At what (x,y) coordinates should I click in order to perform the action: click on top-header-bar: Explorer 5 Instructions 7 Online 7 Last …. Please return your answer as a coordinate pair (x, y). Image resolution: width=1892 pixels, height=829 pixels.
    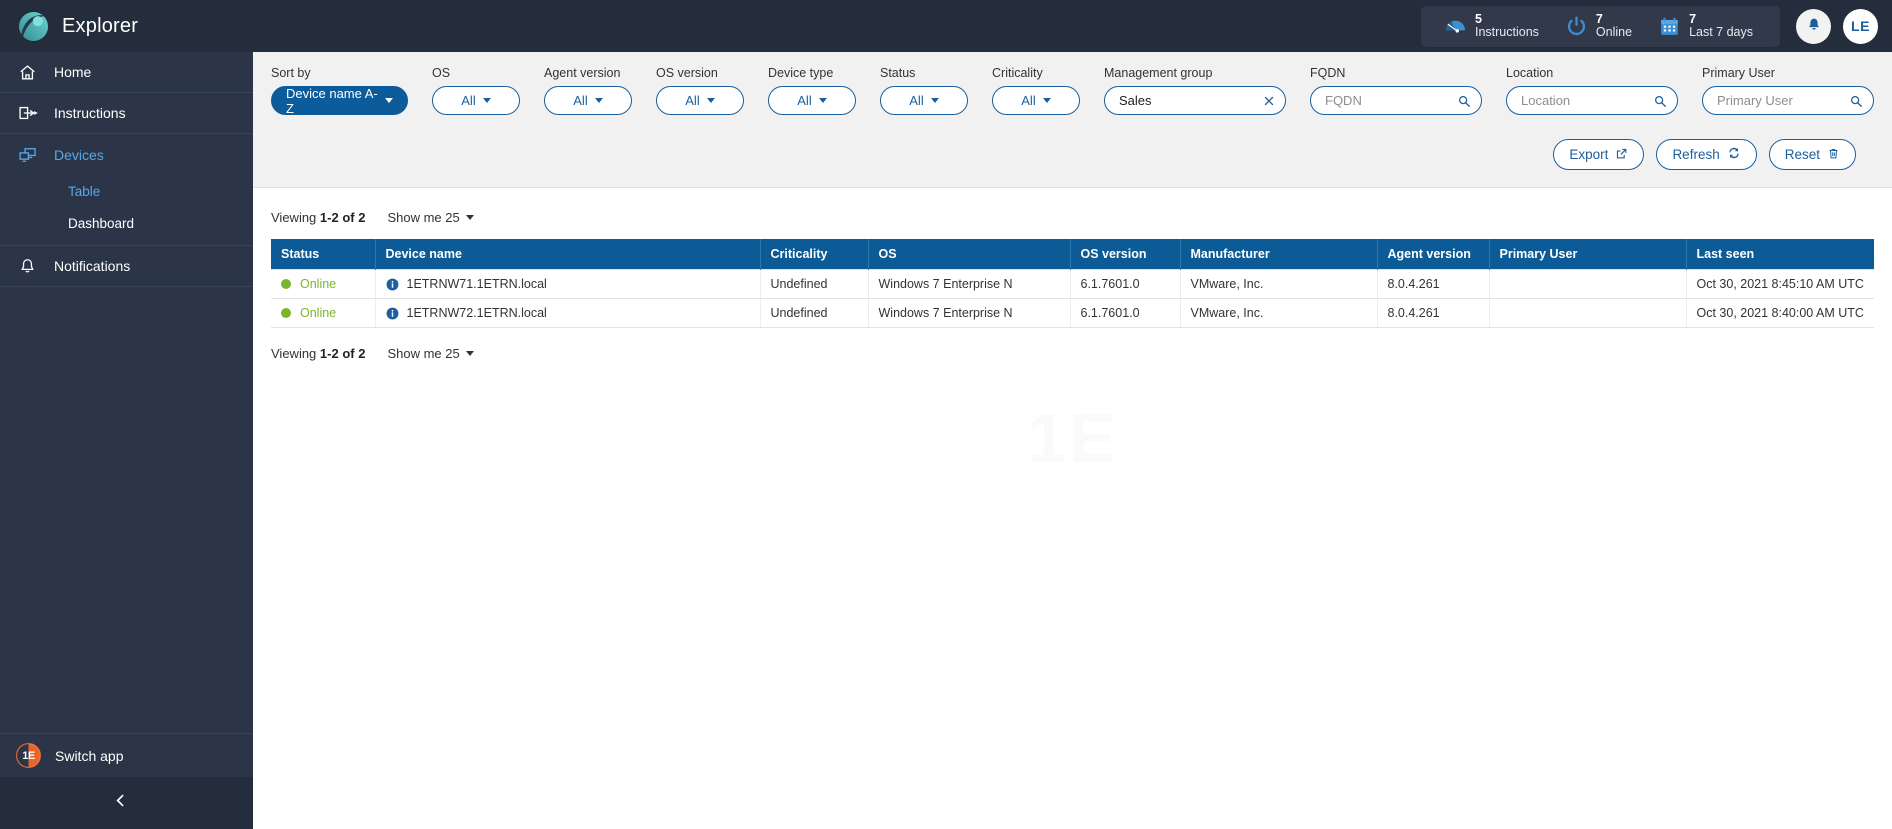
    Looking at the image, I should click on (946, 26).